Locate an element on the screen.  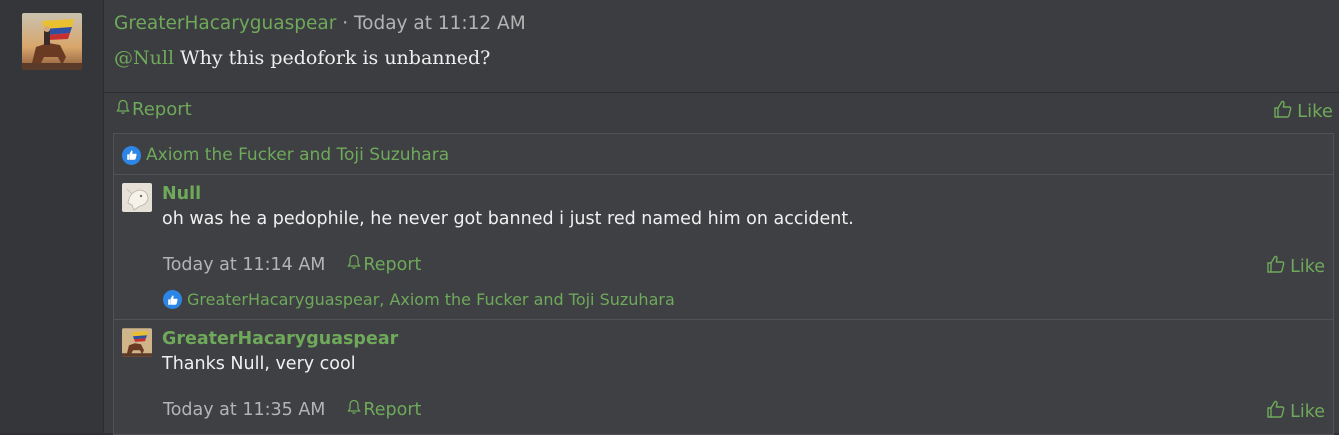
report-label: Report is located at coordinates (162, 109).